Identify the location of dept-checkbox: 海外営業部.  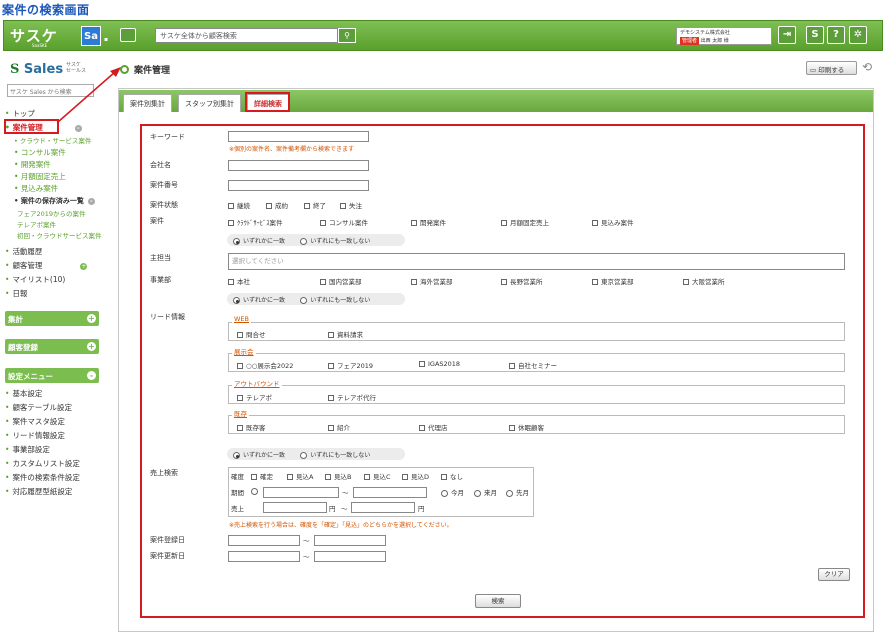
(432, 281).